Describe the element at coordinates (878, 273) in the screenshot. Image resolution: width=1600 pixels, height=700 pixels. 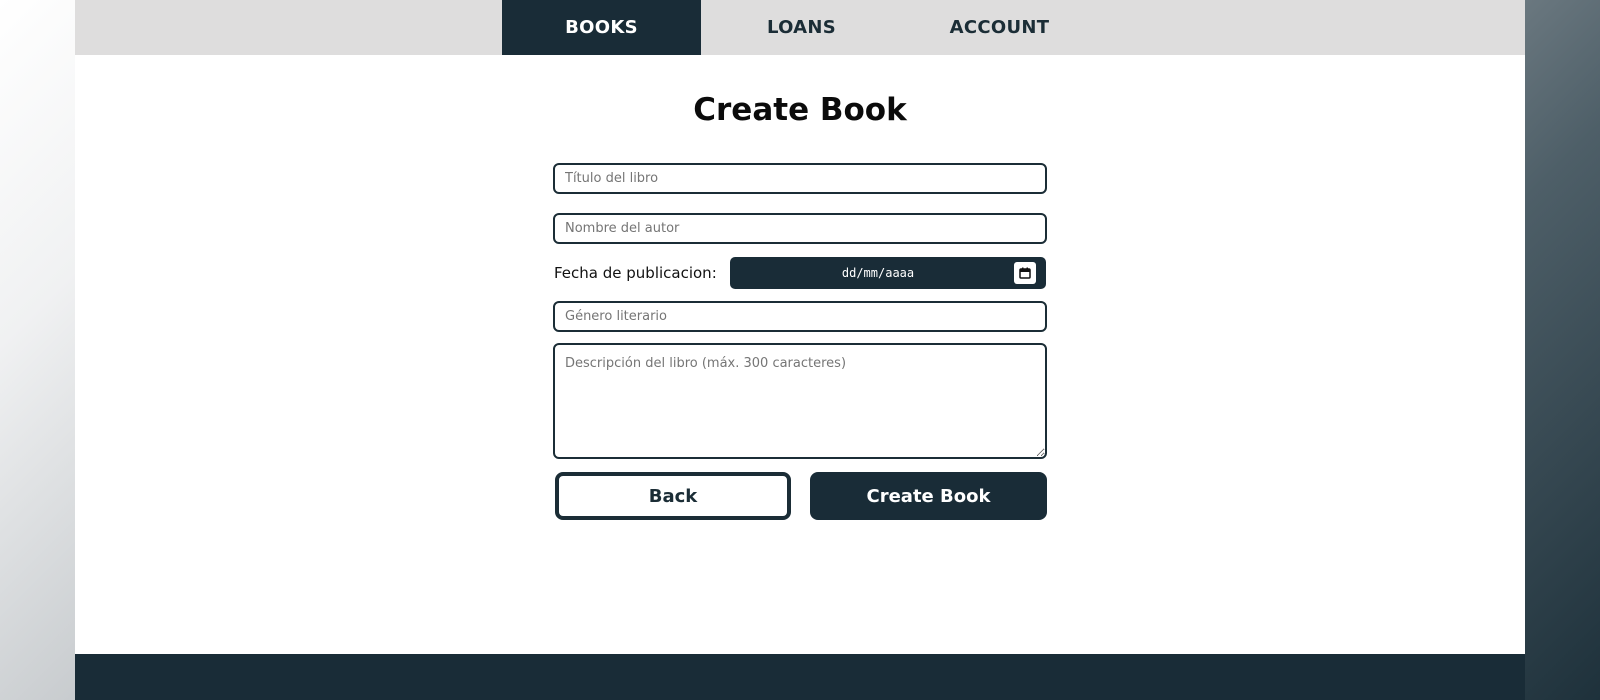
I see `date-value: dd/mm/aaaa` at that location.